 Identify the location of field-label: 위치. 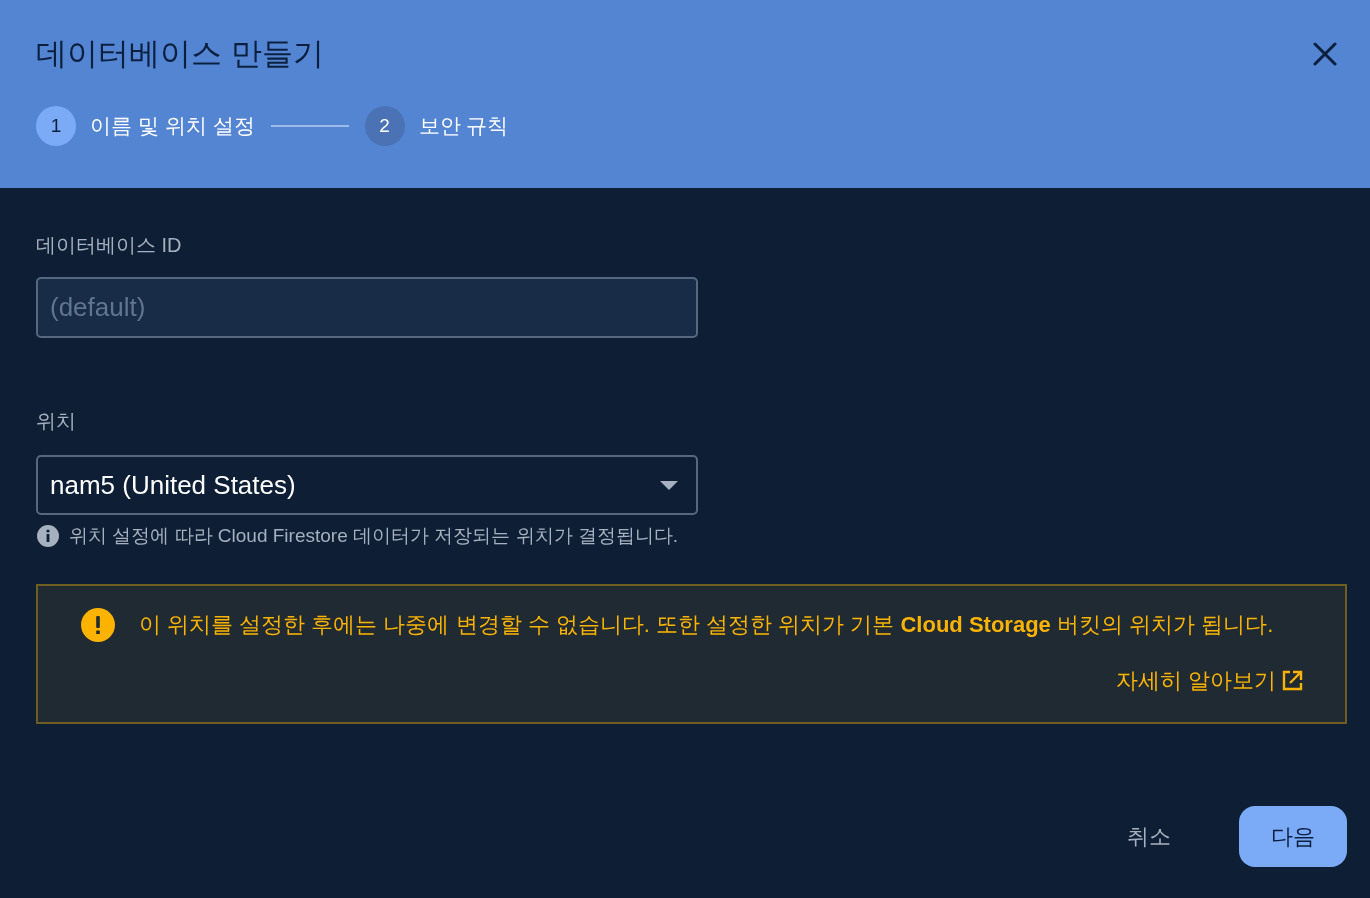
(56, 421).